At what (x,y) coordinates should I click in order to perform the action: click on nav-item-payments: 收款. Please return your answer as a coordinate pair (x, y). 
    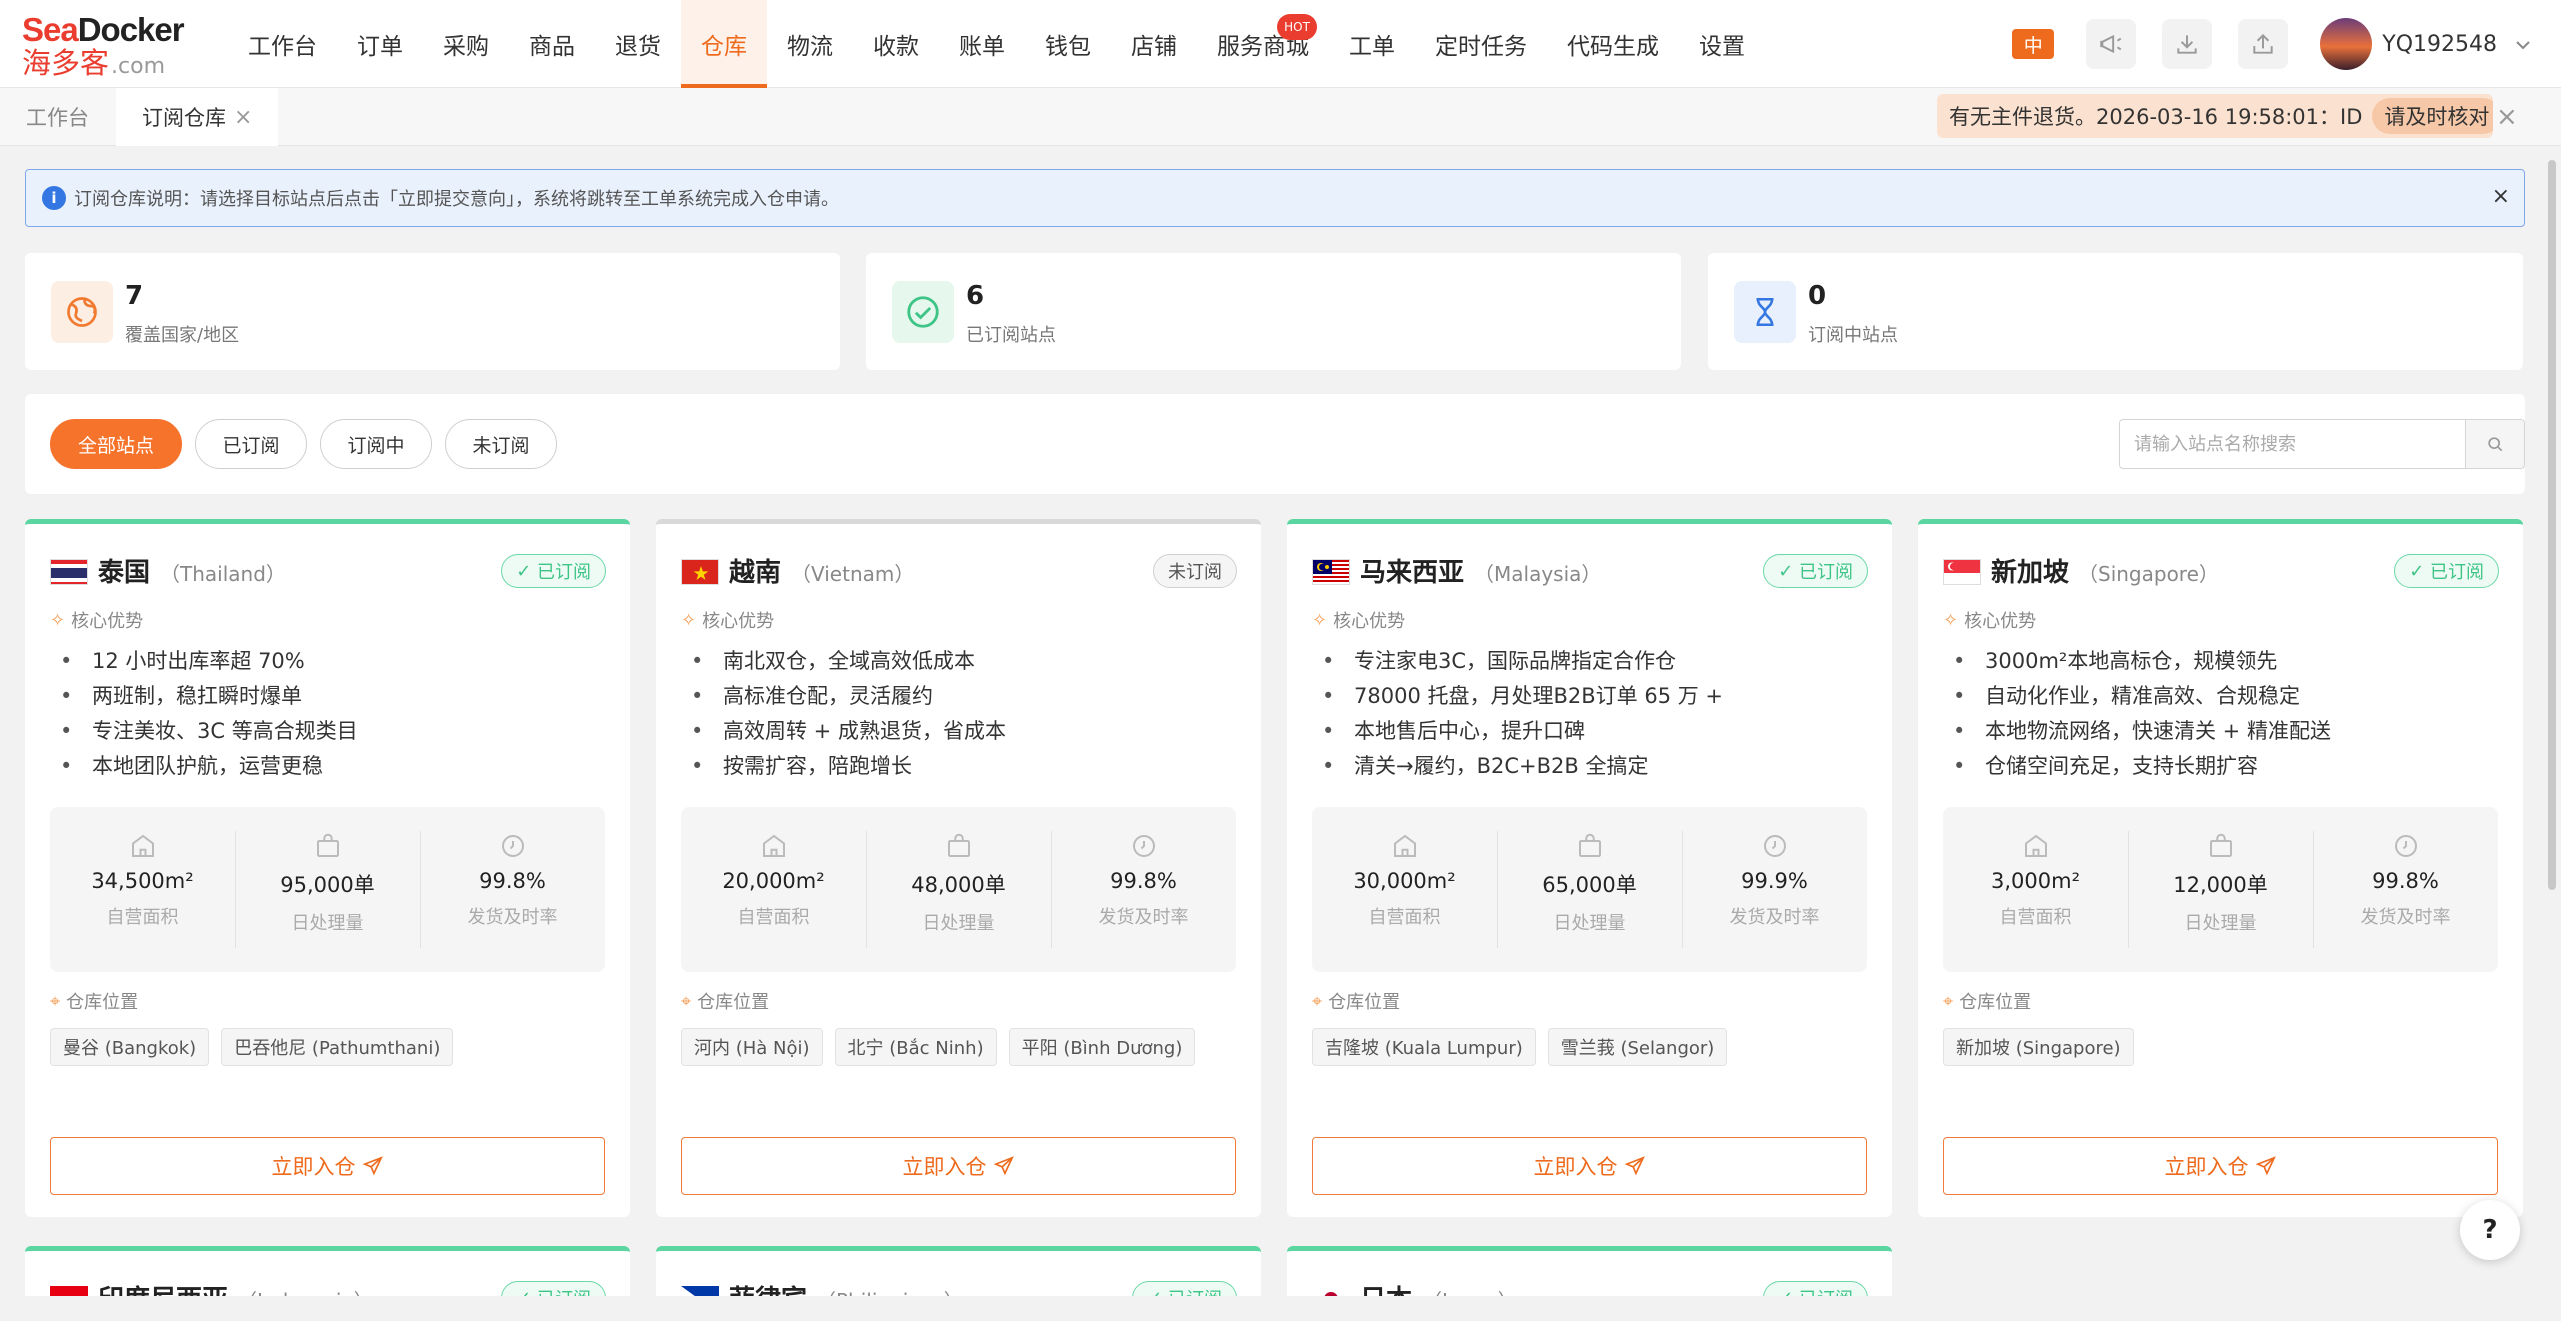
    Looking at the image, I should click on (896, 44).